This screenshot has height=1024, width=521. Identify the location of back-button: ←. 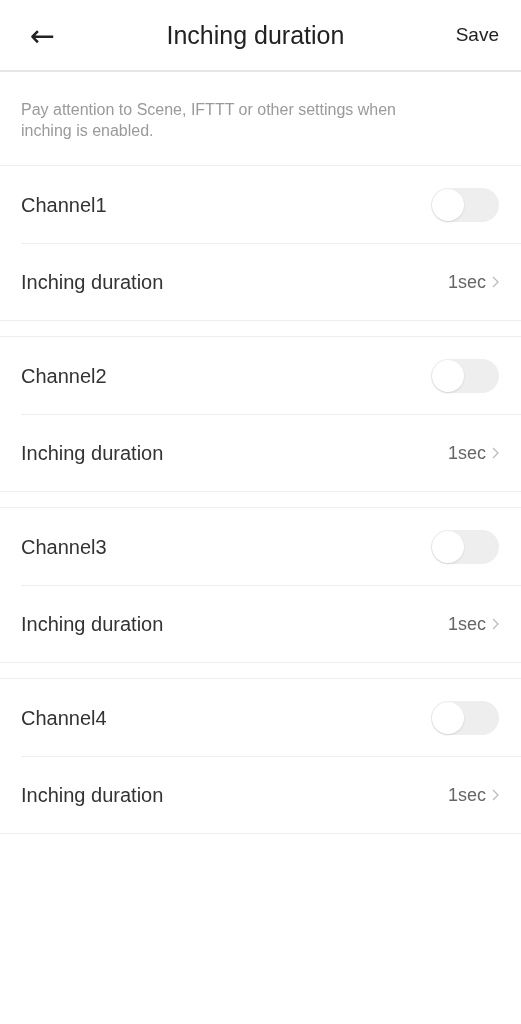
(43, 35).